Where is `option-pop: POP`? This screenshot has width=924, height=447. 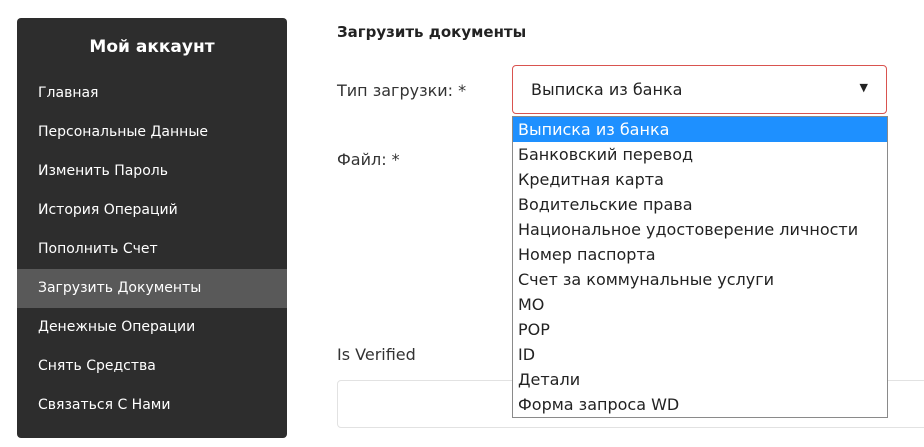 option-pop: POP is located at coordinates (700, 329).